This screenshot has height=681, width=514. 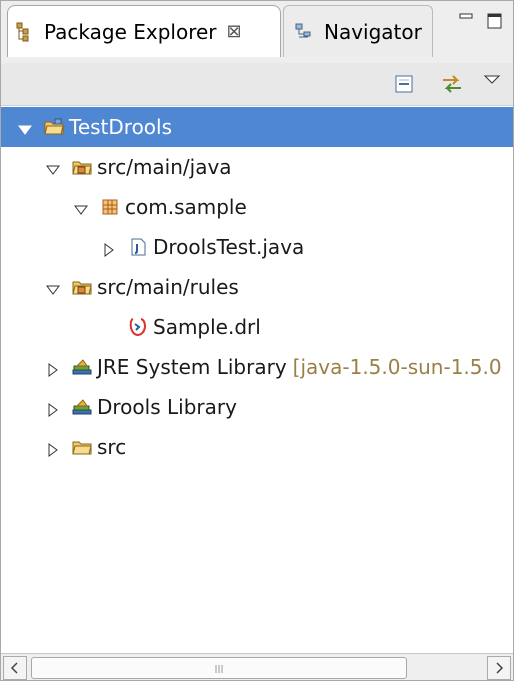 I want to click on tab-navigator: Navigator, so click(x=358, y=31).